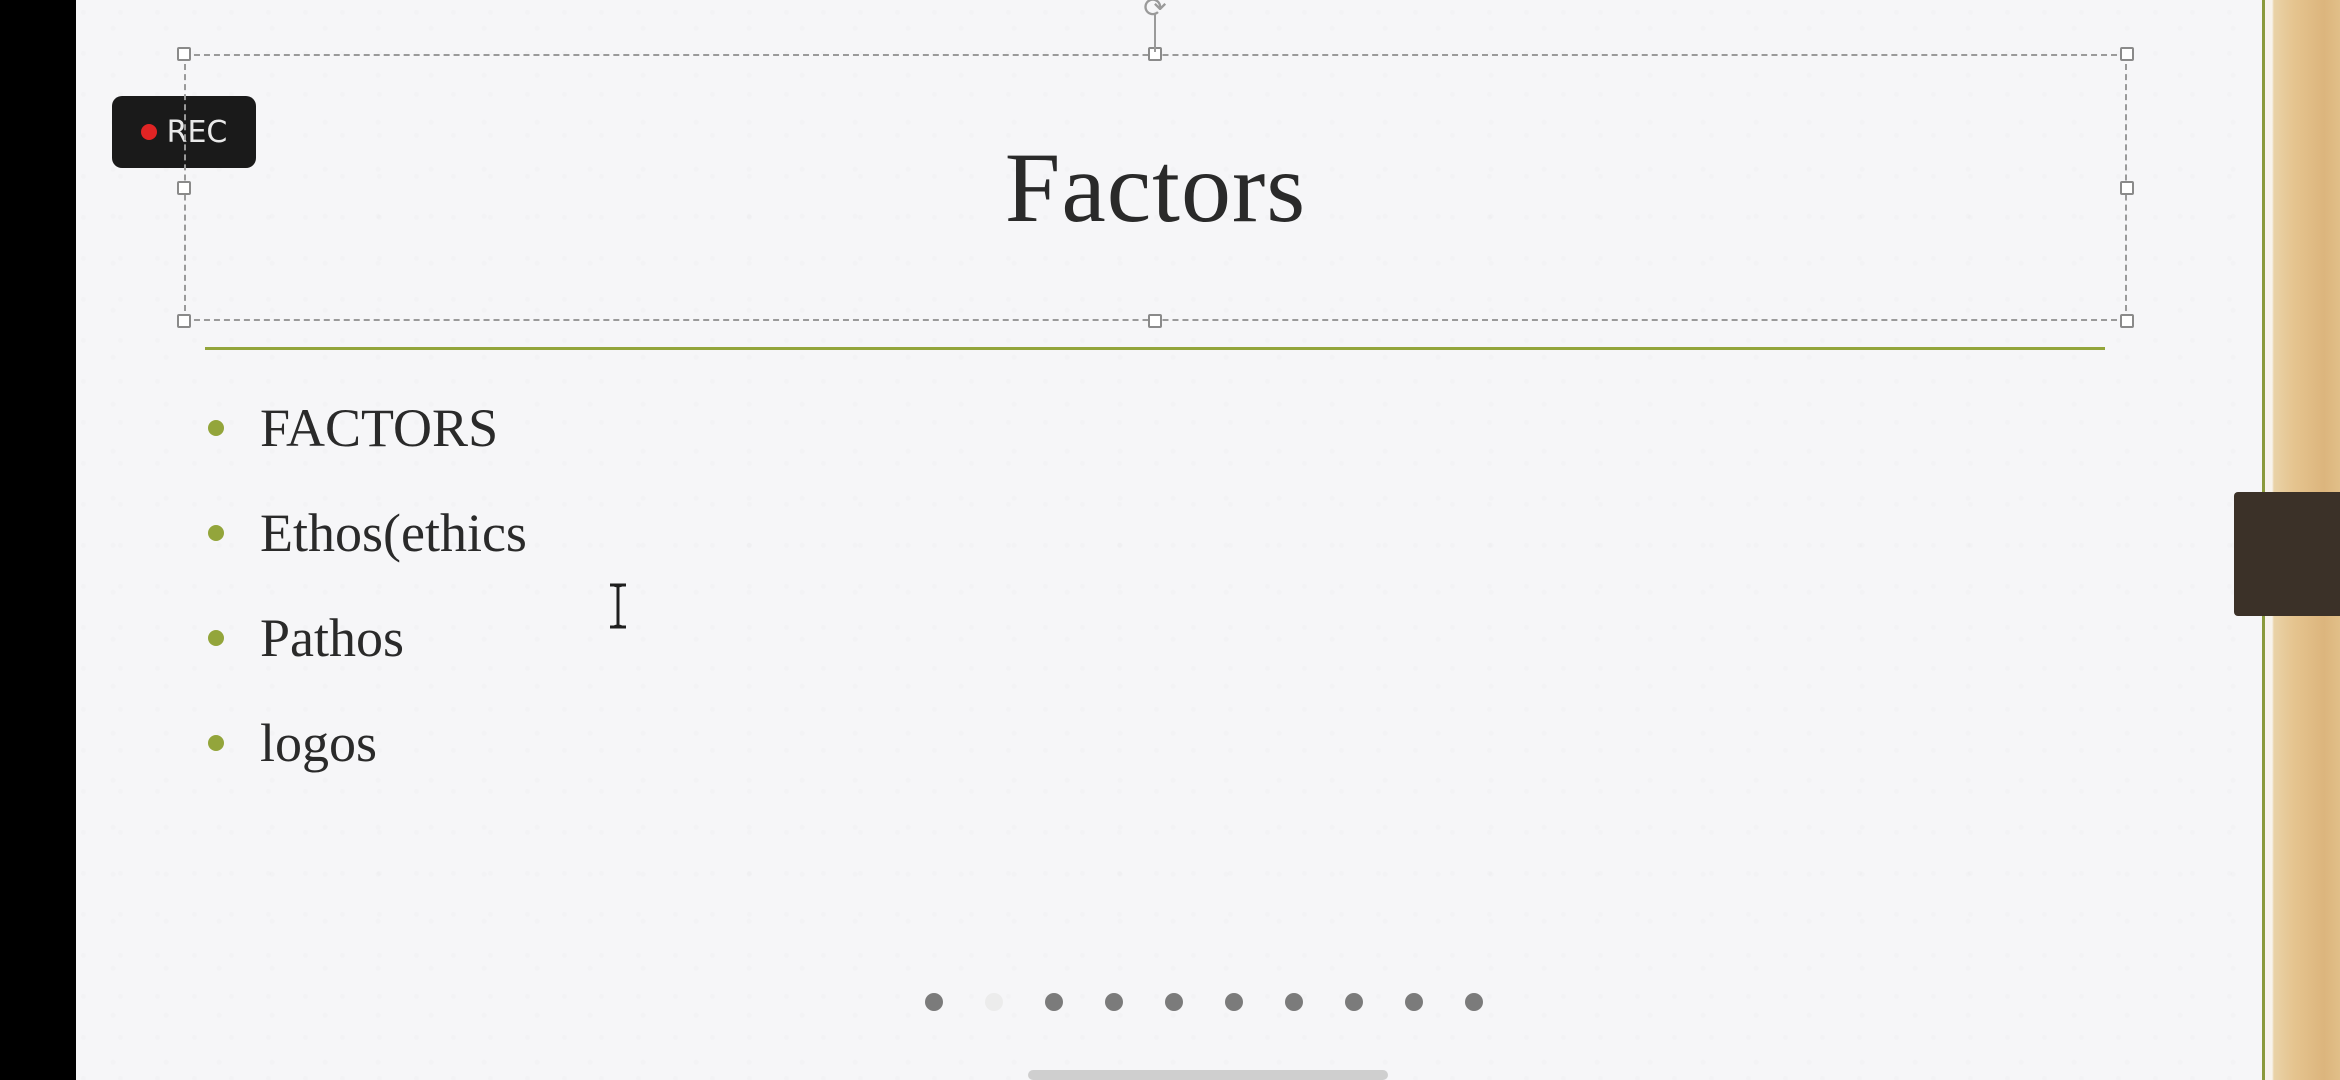 This screenshot has width=2340, height=1080. I want to click on resize-handle-middle-right, so click(2127, 188).